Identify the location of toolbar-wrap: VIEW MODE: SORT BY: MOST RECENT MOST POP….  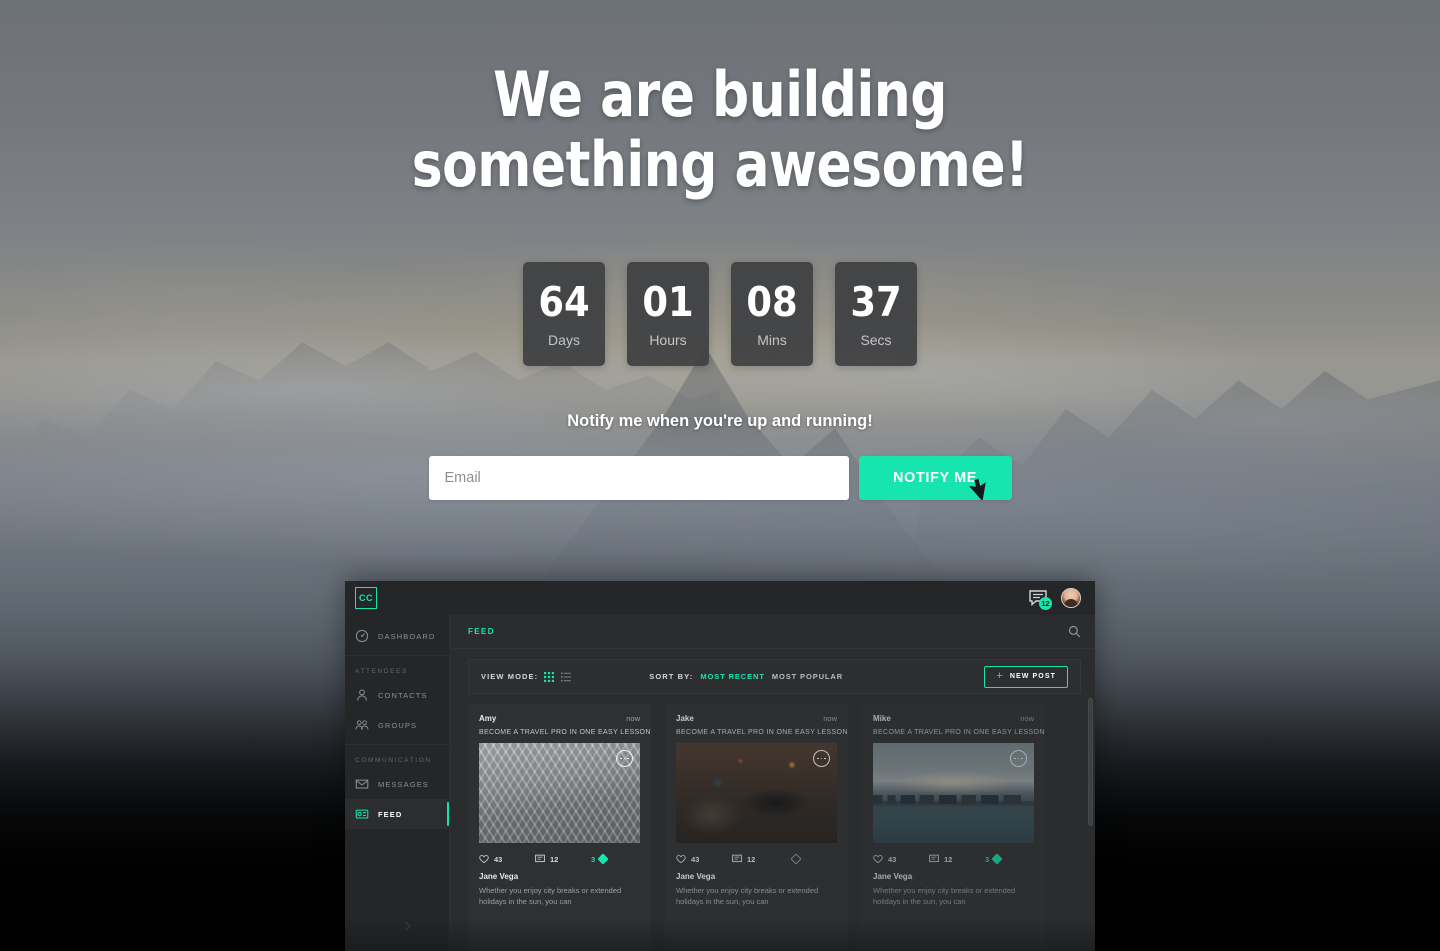
(772, 671).